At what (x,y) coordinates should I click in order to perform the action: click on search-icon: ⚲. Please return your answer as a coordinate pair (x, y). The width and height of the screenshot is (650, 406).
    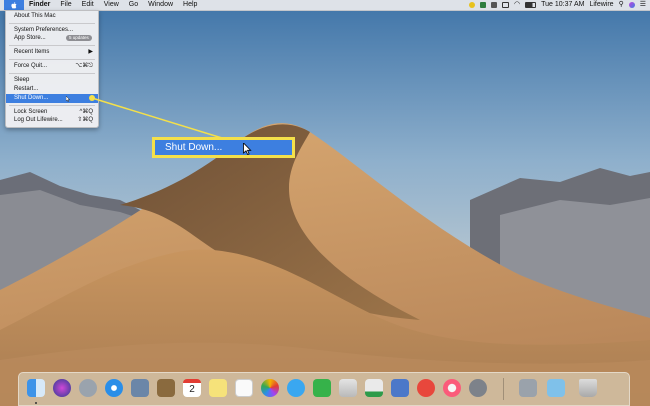
    Looking at the image, I should click on (621, 5).